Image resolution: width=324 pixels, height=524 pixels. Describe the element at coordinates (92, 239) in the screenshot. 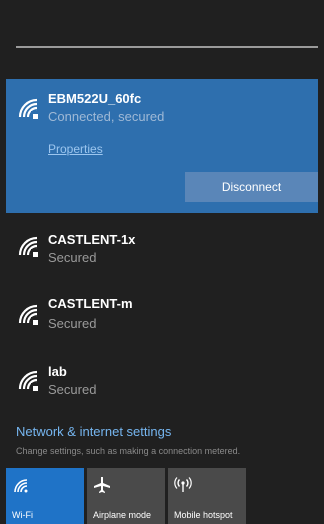

I see `network-ssid: CASTLENT-1x` at that location.